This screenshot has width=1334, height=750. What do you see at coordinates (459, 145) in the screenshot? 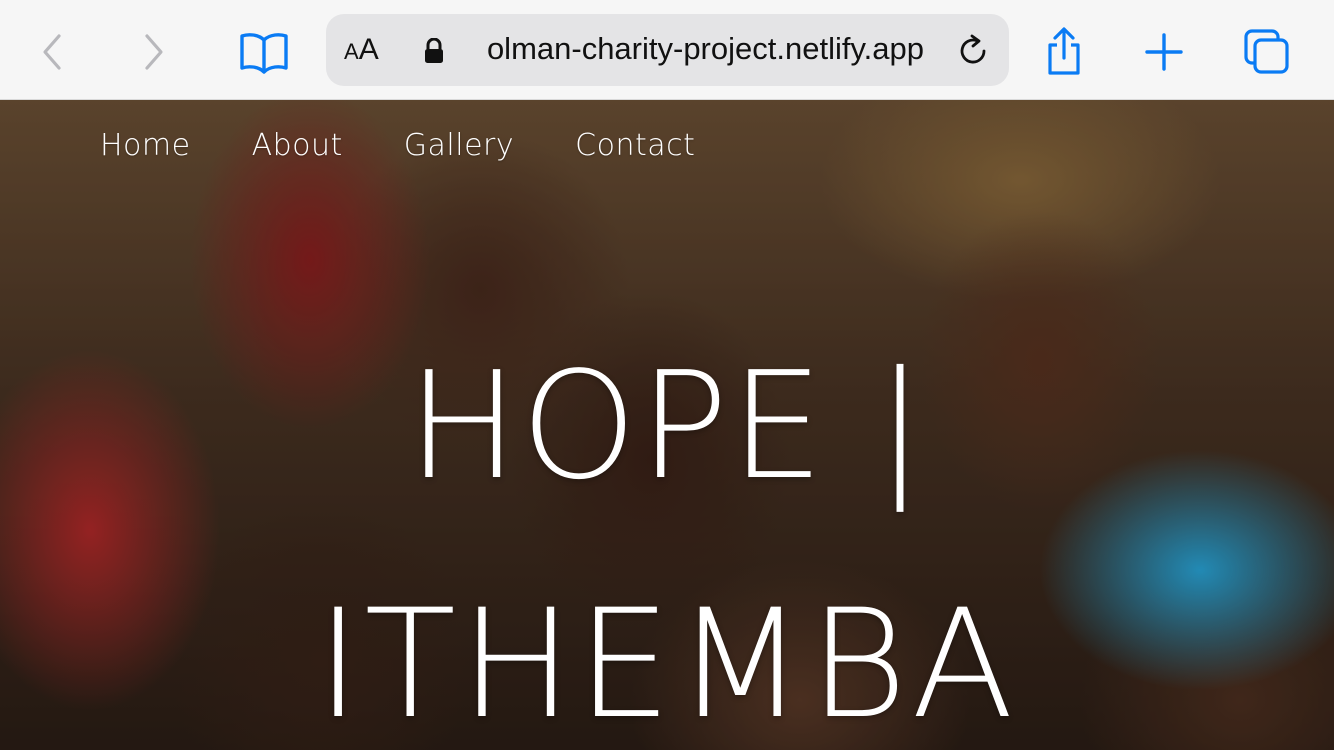
I see `nav-gallery-link: Gallery` at bounding box center [459, 145].